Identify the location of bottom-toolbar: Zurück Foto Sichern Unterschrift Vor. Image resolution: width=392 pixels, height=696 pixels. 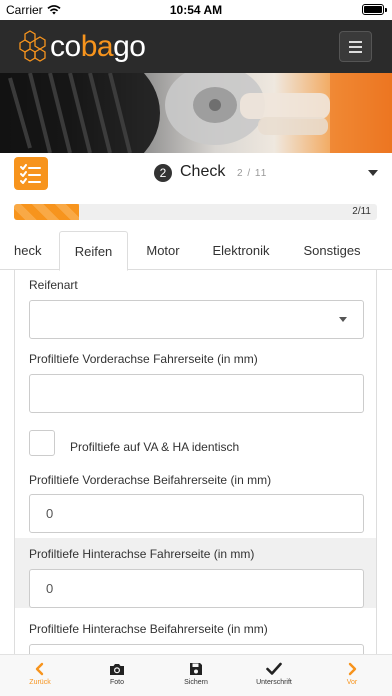
(196, 675).